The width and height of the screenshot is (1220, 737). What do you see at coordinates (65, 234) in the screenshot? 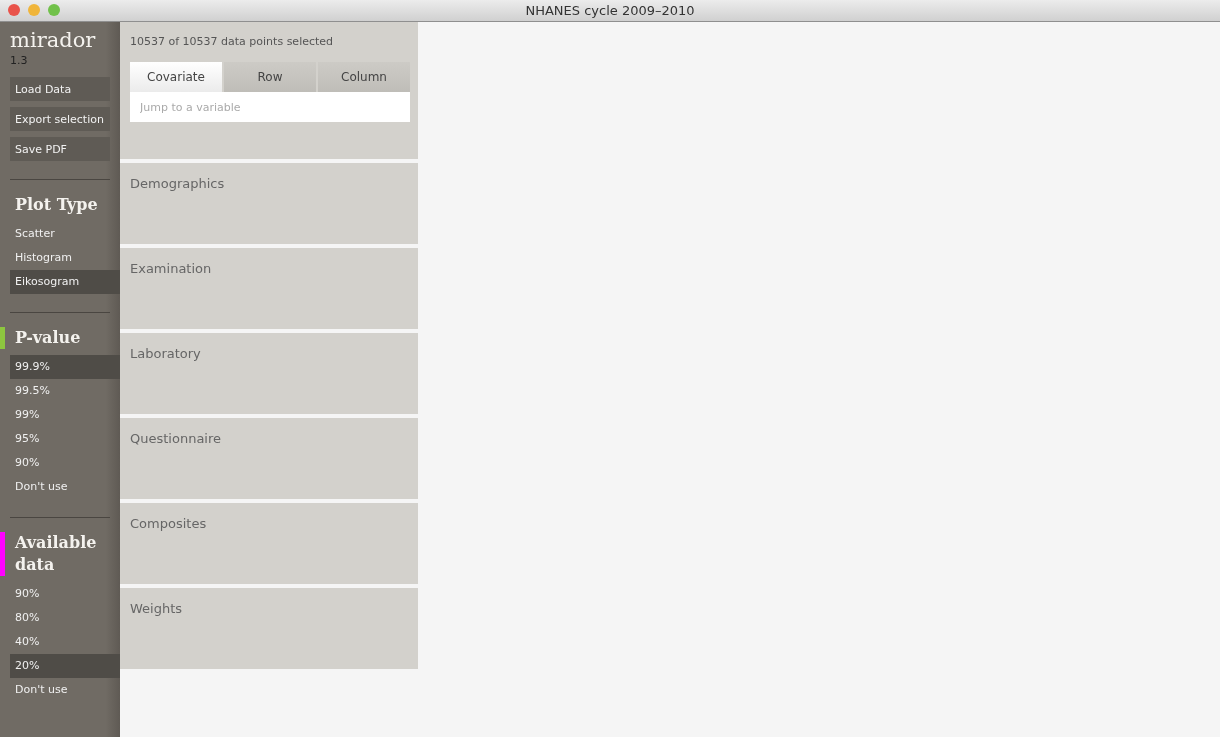
I see `sidebar-item: Scatter` at bounding box center [65, 234].